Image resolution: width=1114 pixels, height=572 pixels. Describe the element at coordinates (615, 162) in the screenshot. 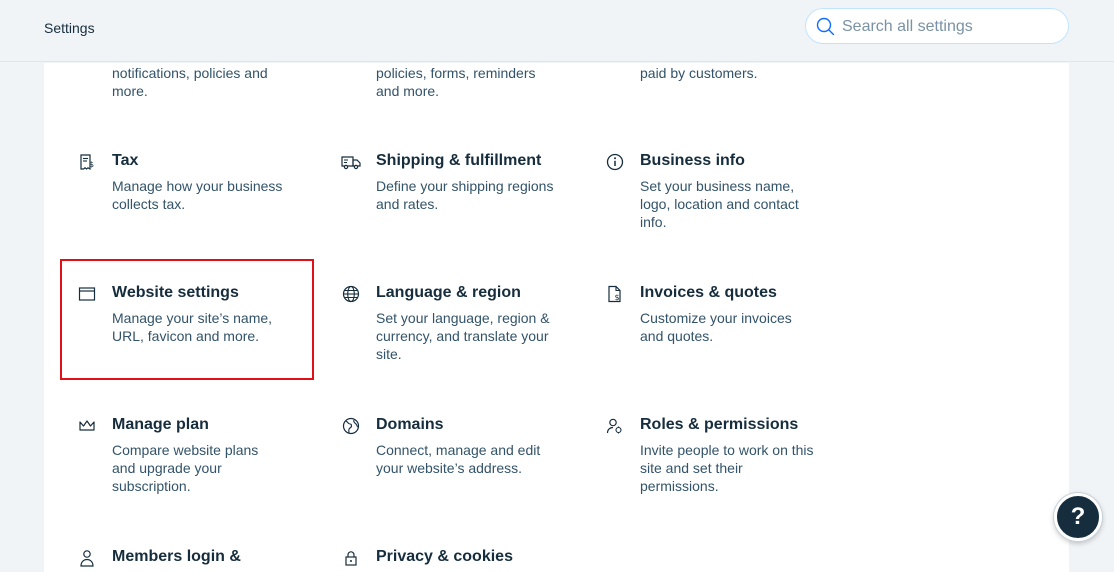

I see `info-icon` at that location.